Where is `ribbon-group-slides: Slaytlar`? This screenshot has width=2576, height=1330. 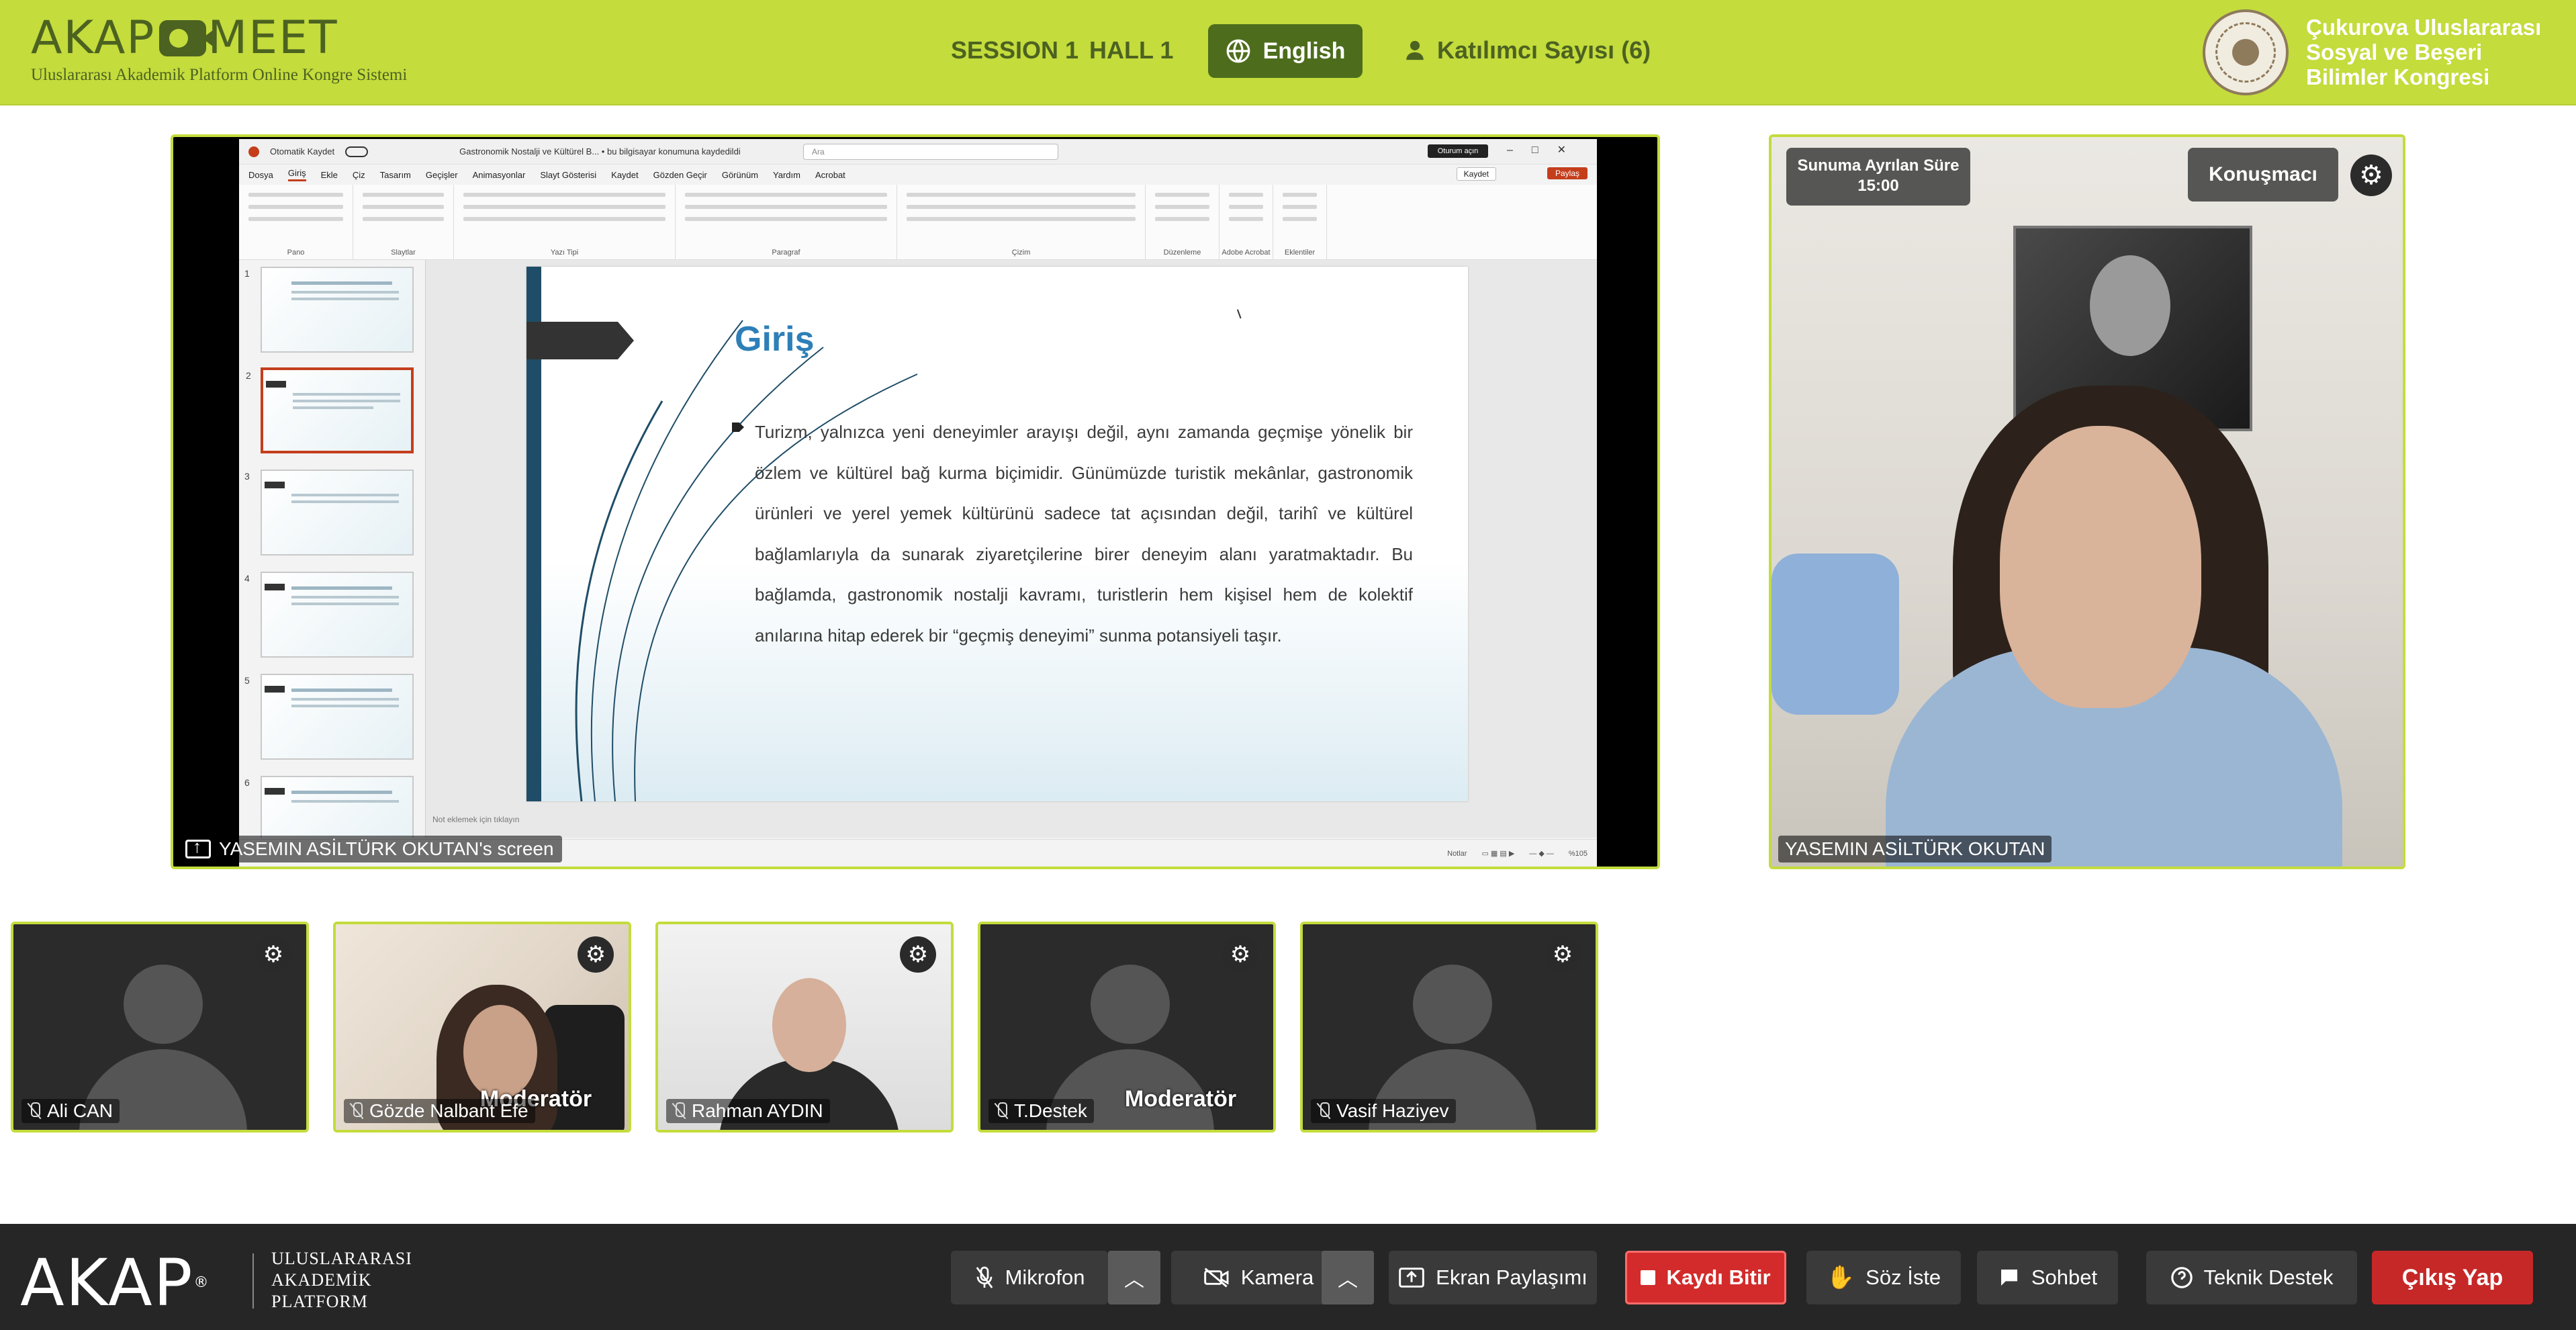 ribbon-group-slides: Slaytlar is located at coordinates (403, 222).